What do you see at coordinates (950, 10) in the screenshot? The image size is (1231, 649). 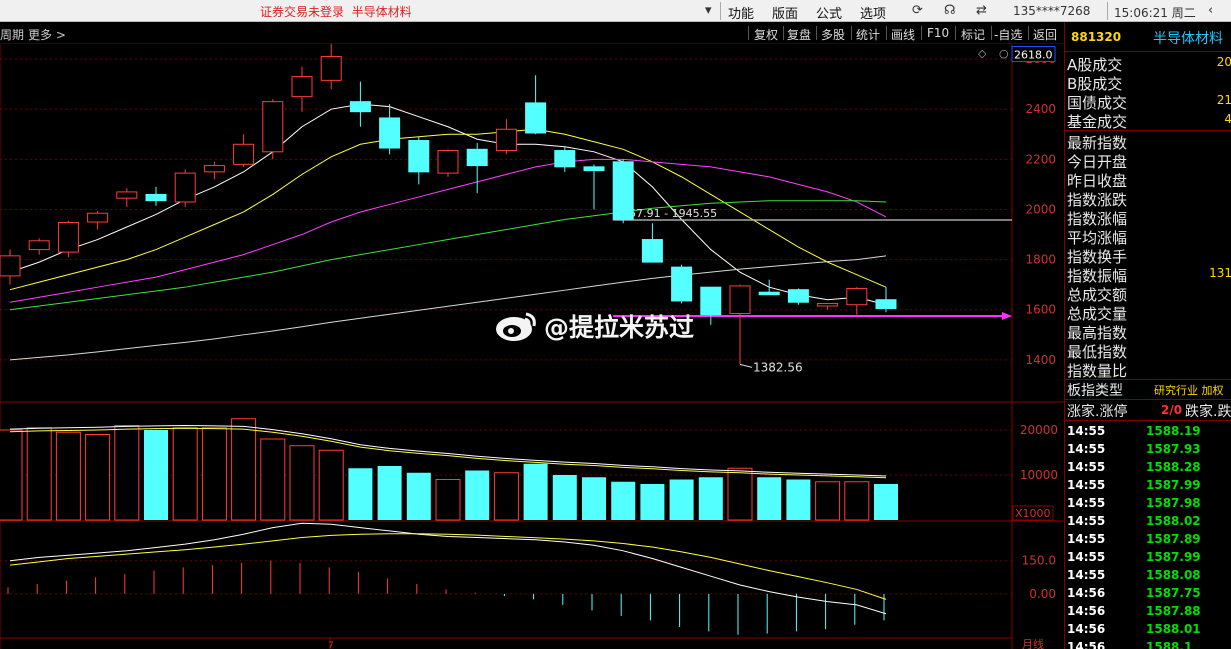 I see `headset-icon: ☊` at bounding box center [950, 10].